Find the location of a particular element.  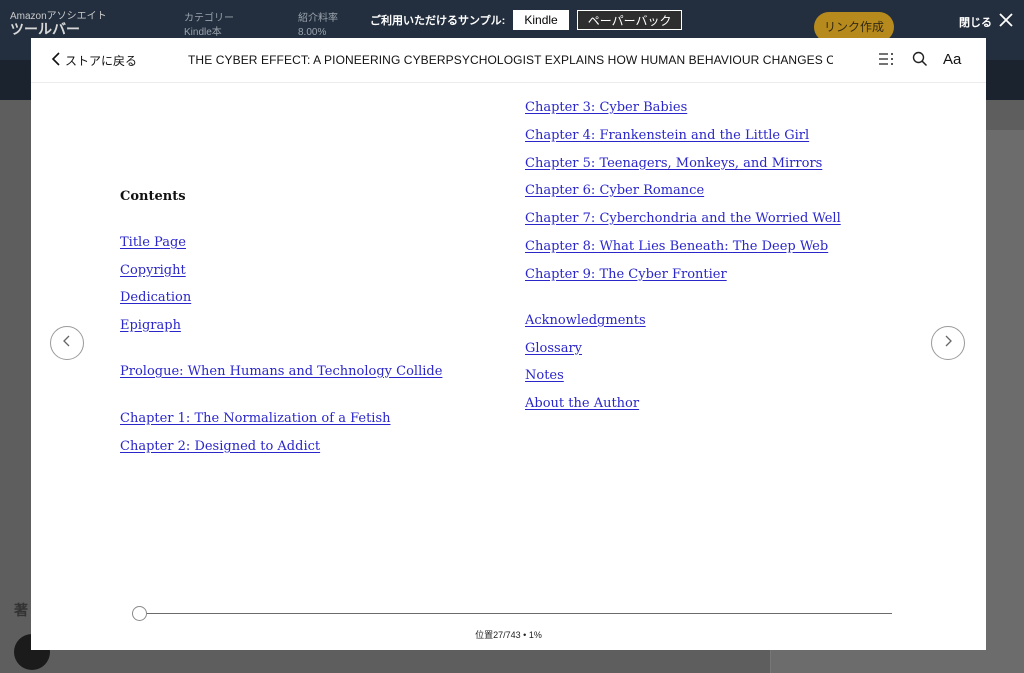

back-to-store-button: ストアに戻る is located at coordinates (94, 60).